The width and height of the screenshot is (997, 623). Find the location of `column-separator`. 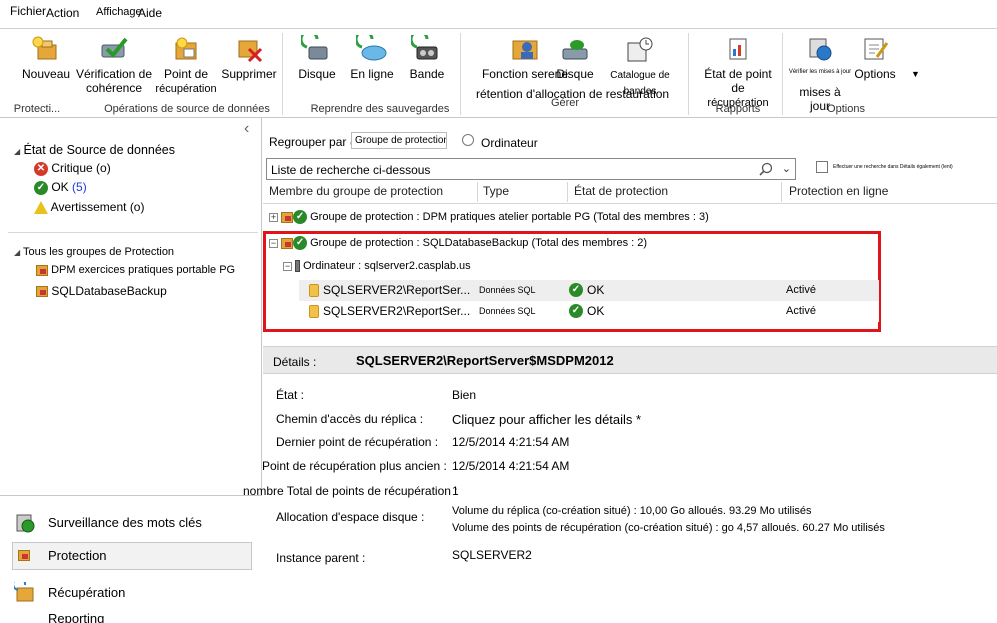

column-separator is located at coordinates (477, 192).